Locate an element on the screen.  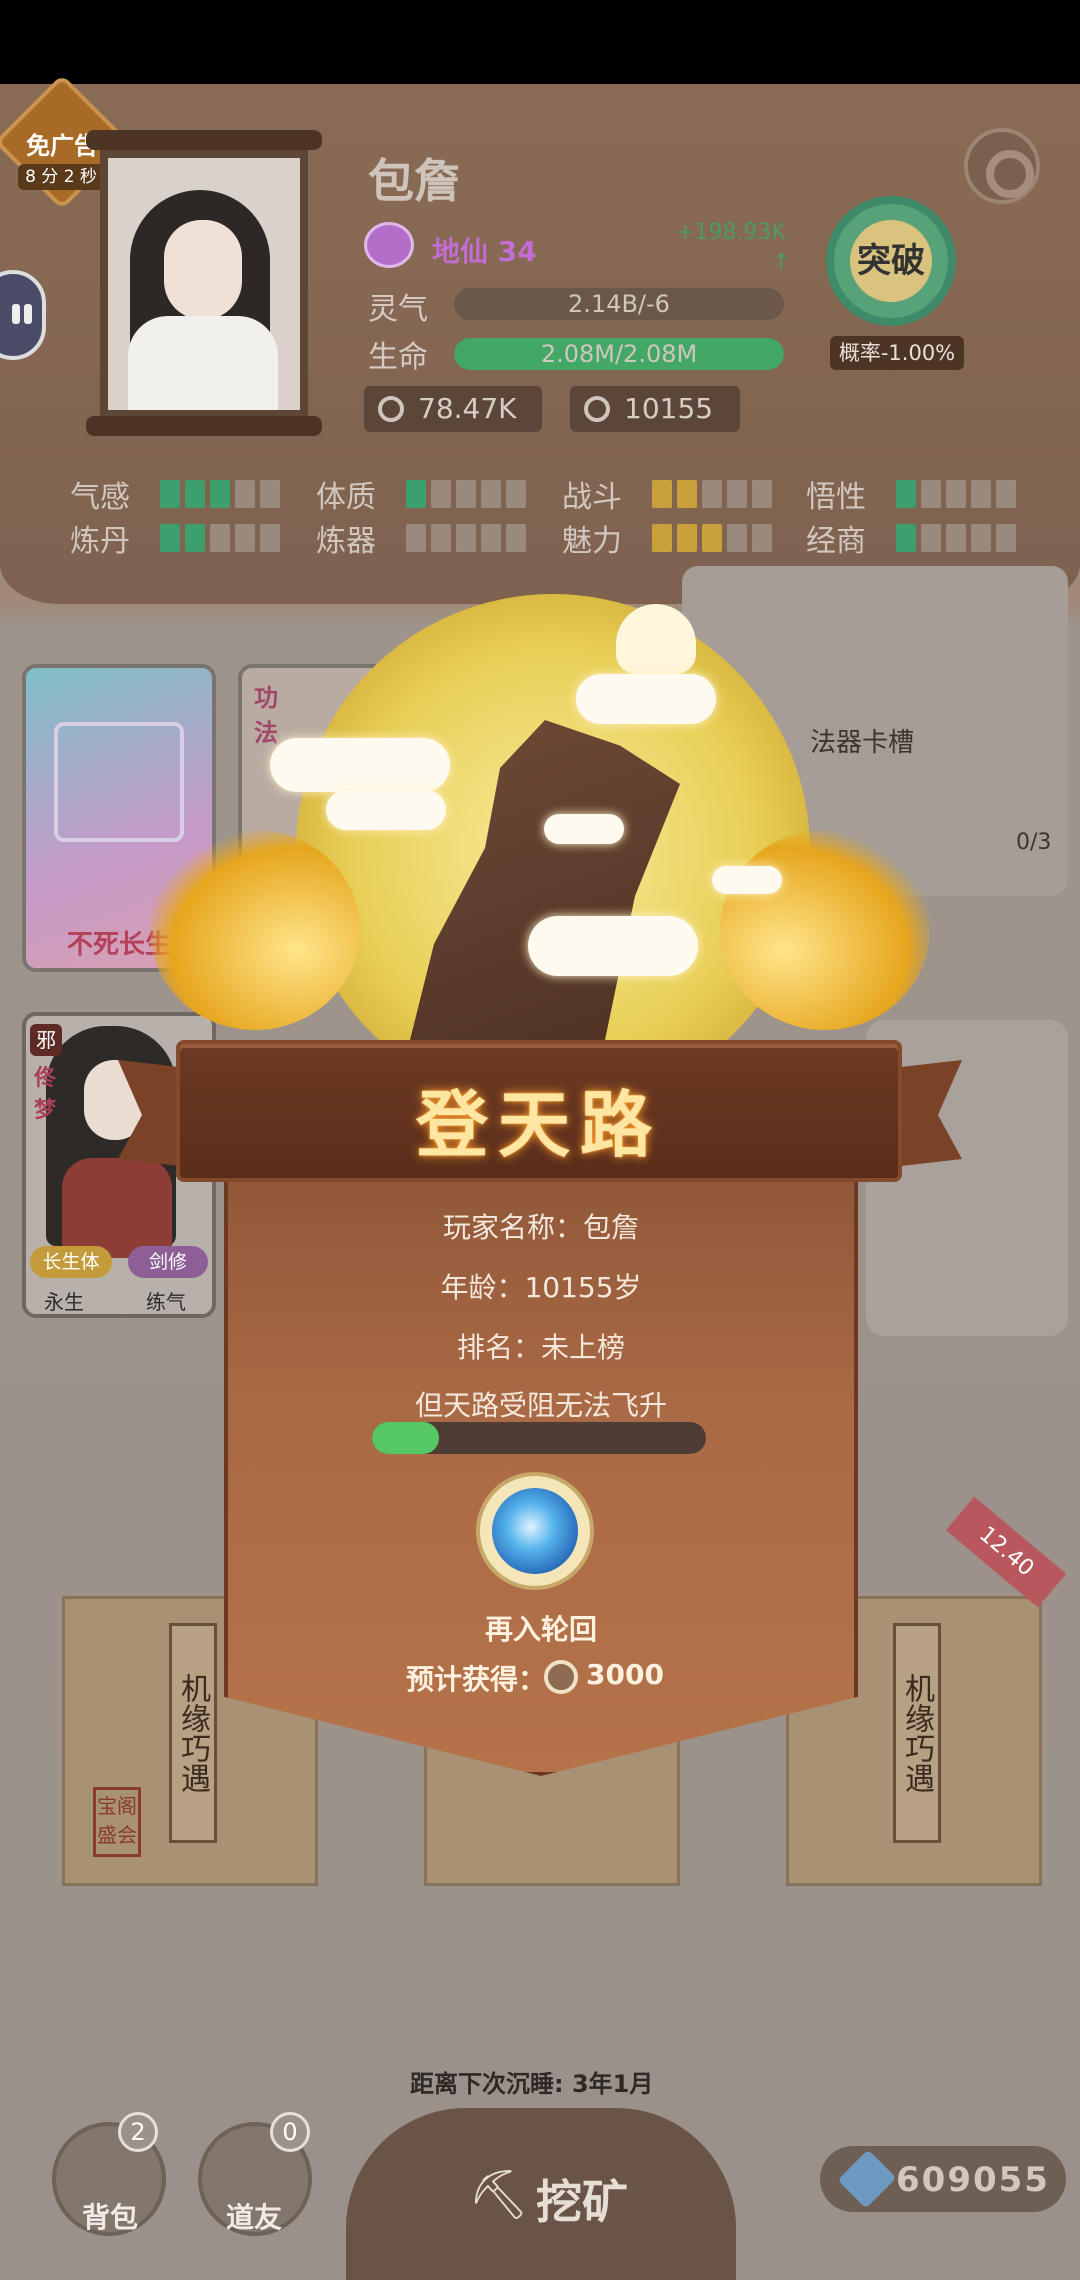
friends-count-badge: 0 is located at coordinates (290, 2132).